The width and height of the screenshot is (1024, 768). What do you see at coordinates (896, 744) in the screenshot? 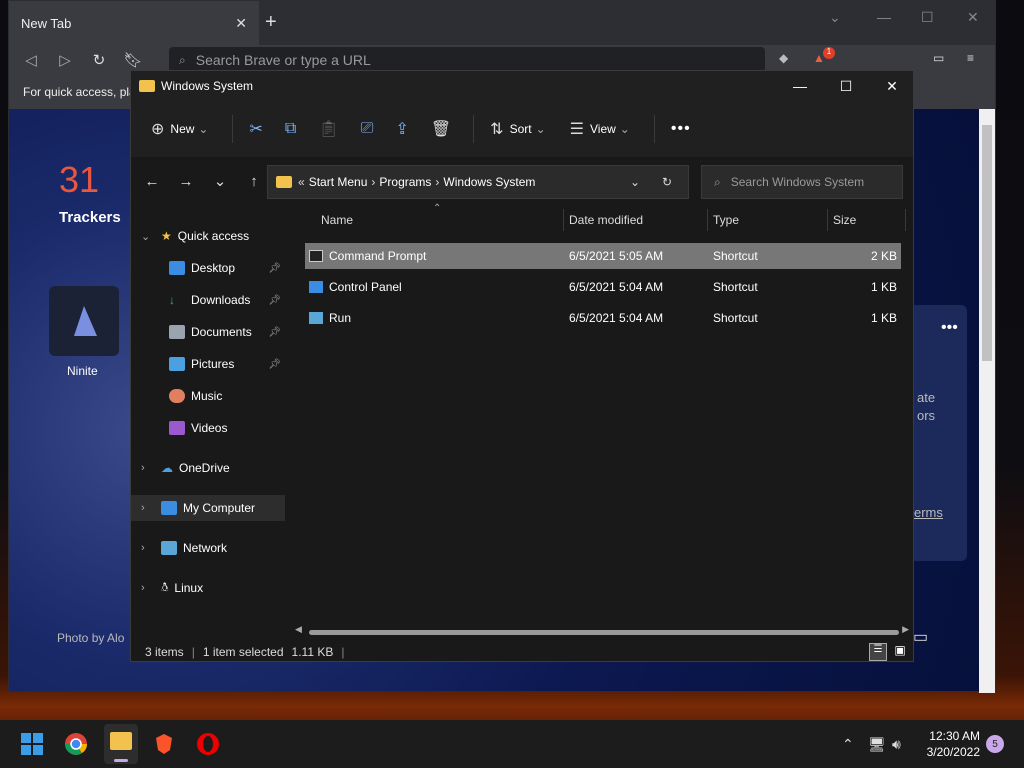
I see `volume-icon: 🔊︎` at bounding box center [896, 744].